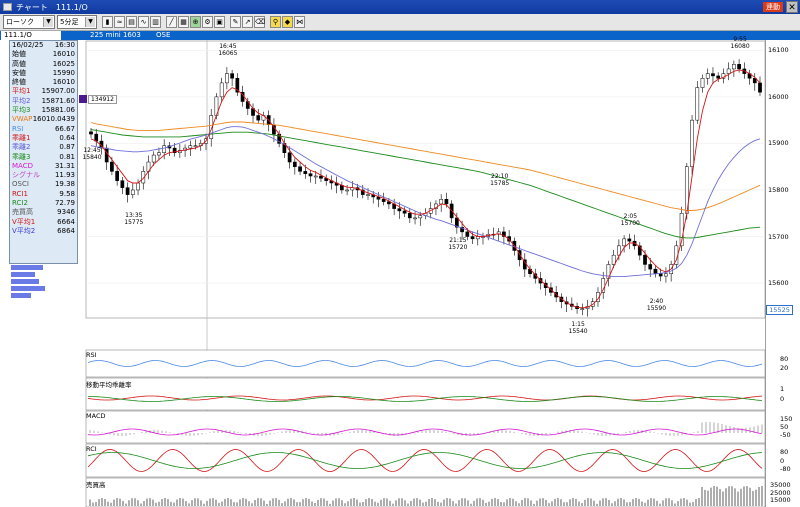 This screenshot has width=800, height=507. What do you see at coordinates (43, 147) in the screenshot?
I see `info-row: 乖離2 0.87` at bounding box center [43, 147].